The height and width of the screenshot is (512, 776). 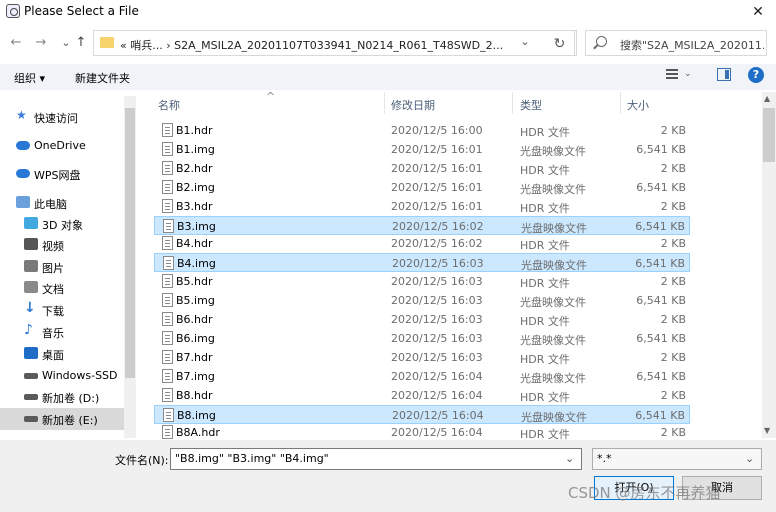 What do you see at coordinates (130, 243) in the screenshot?
I see `nav-scrollbar-thumb` at bounding box center [130, 243].